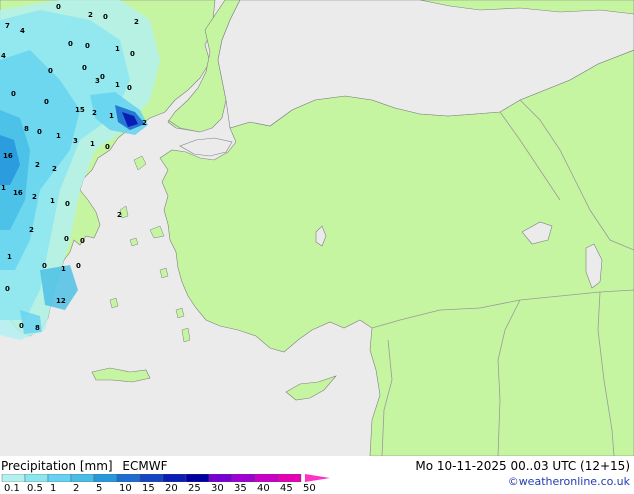  I want to click on scale-tick-label: 2, so click(76, 488).